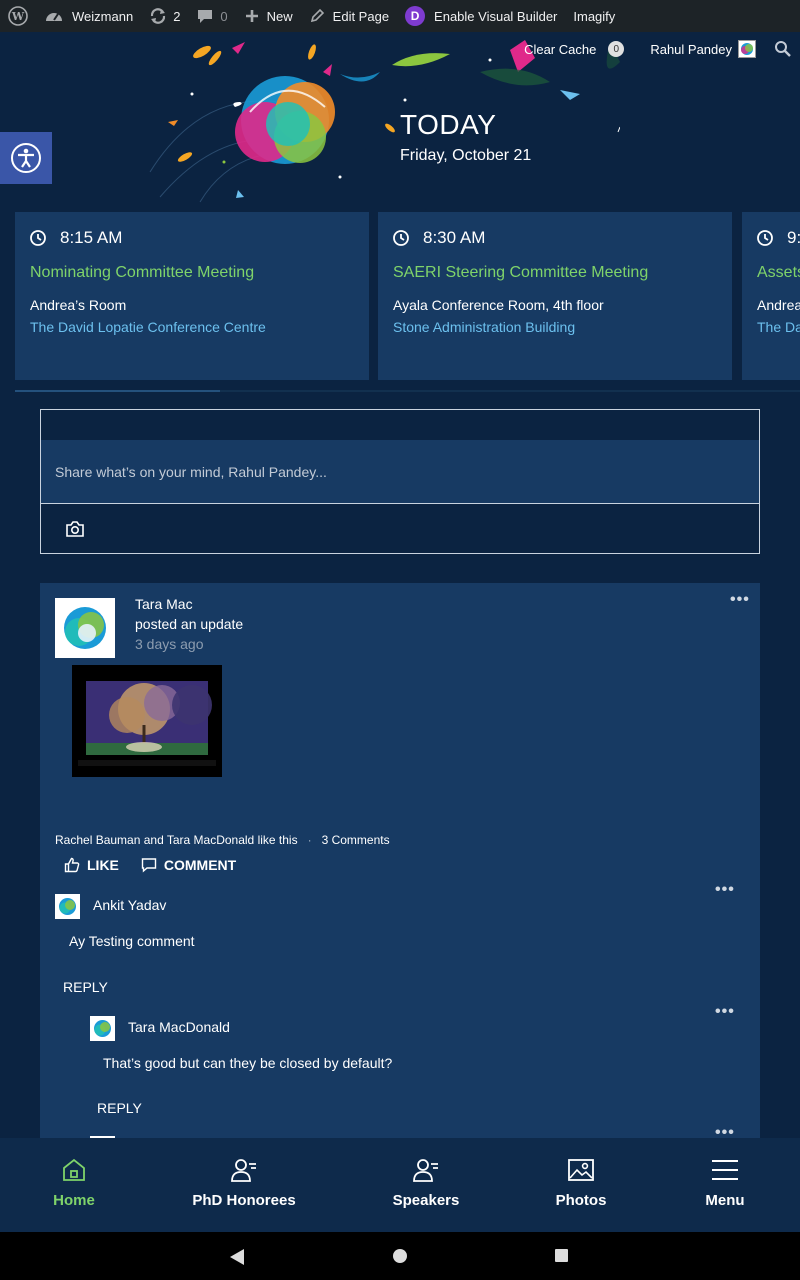 The height and width of the screenshot is (1280, 800). I want to click on accessibility-button, so click(26, 158).